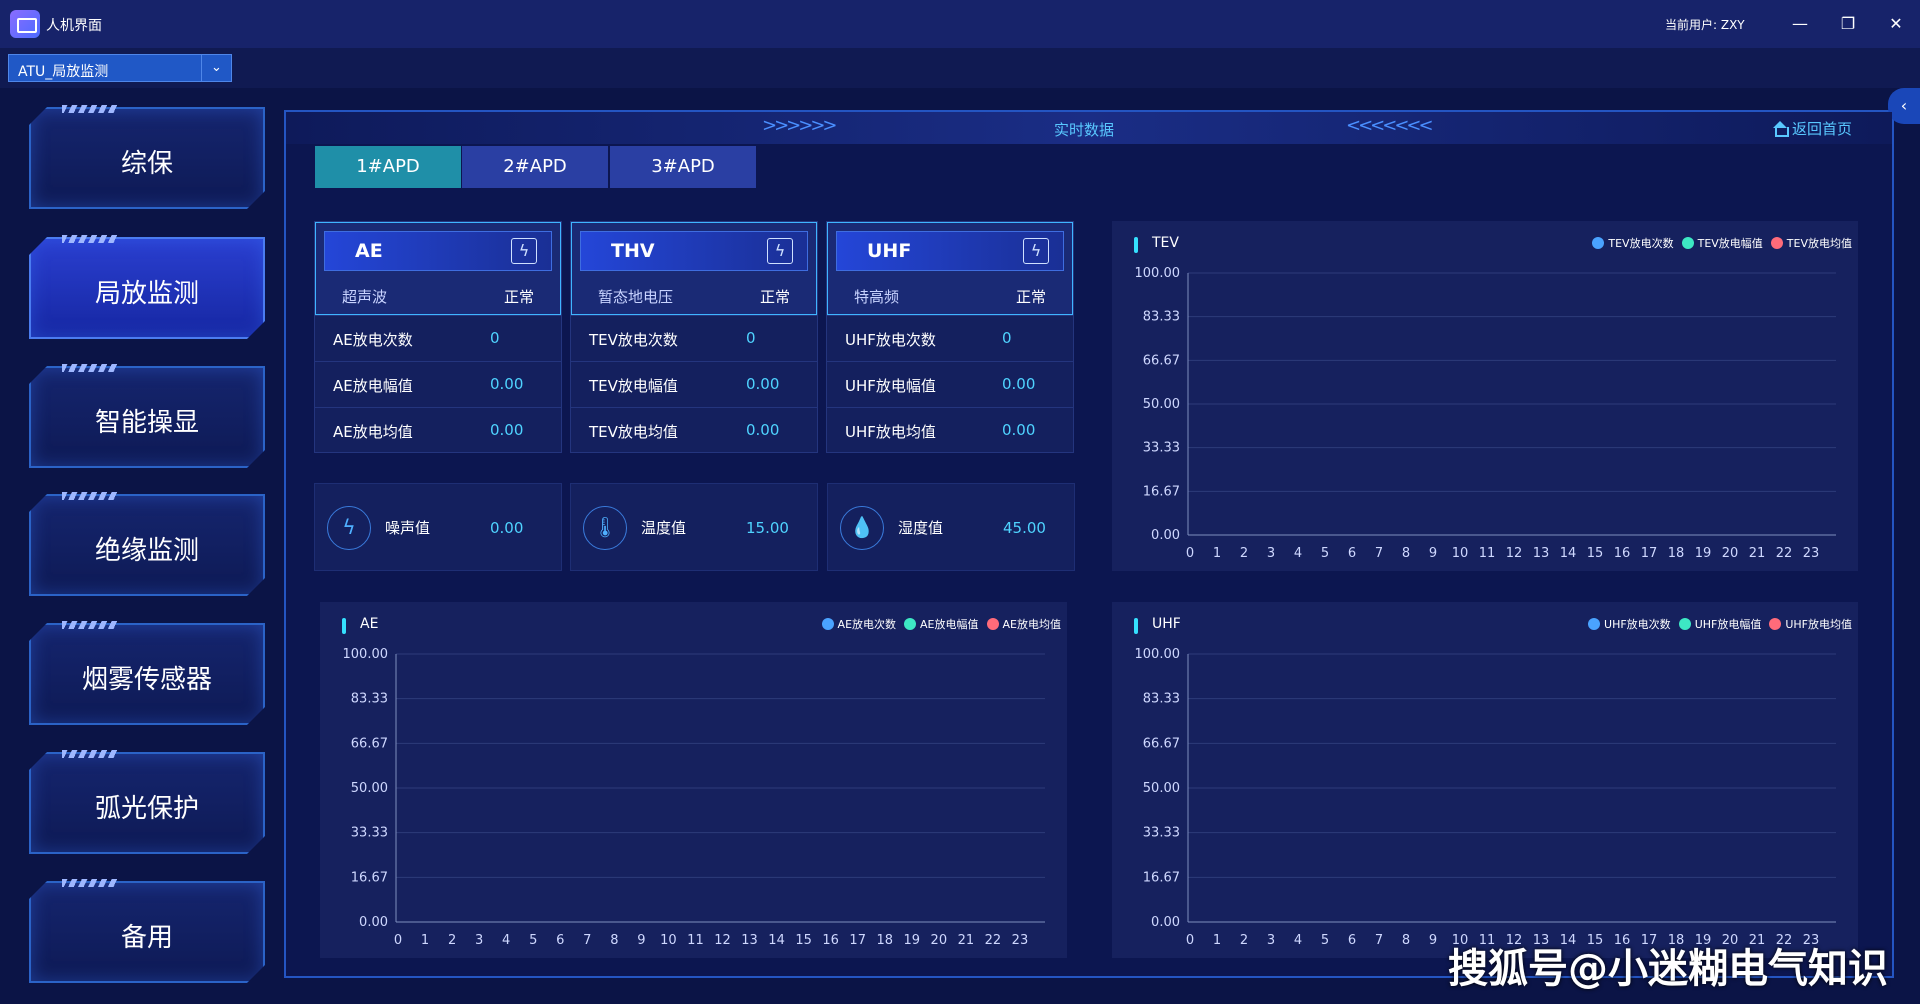 The height and width of the screenshot is (1004, 1920). Describe the element at coordinates (1811, 243) in the screenshot. I see `legend-item: TEV放电均值` at that location.